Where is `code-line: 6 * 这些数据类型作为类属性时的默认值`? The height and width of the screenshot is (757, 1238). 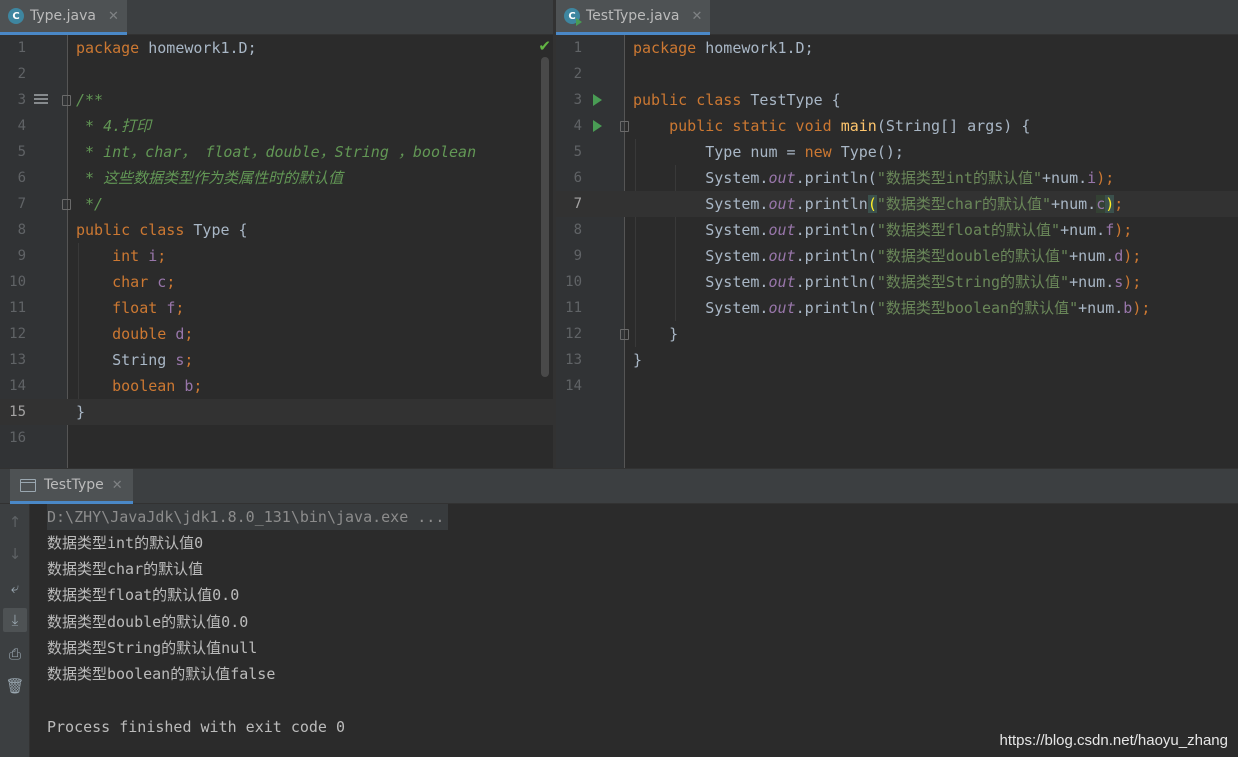 code-line: 6 * 这些数据类型作为类属性时的默认值 is located at coordinates (276, 178).